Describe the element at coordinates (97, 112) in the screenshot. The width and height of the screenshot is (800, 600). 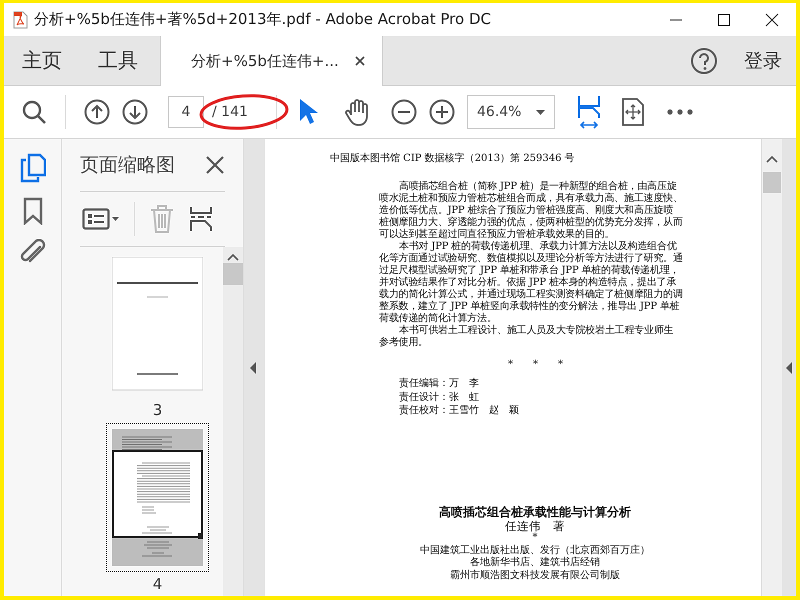
I see `arrow-up-icon` at that location.